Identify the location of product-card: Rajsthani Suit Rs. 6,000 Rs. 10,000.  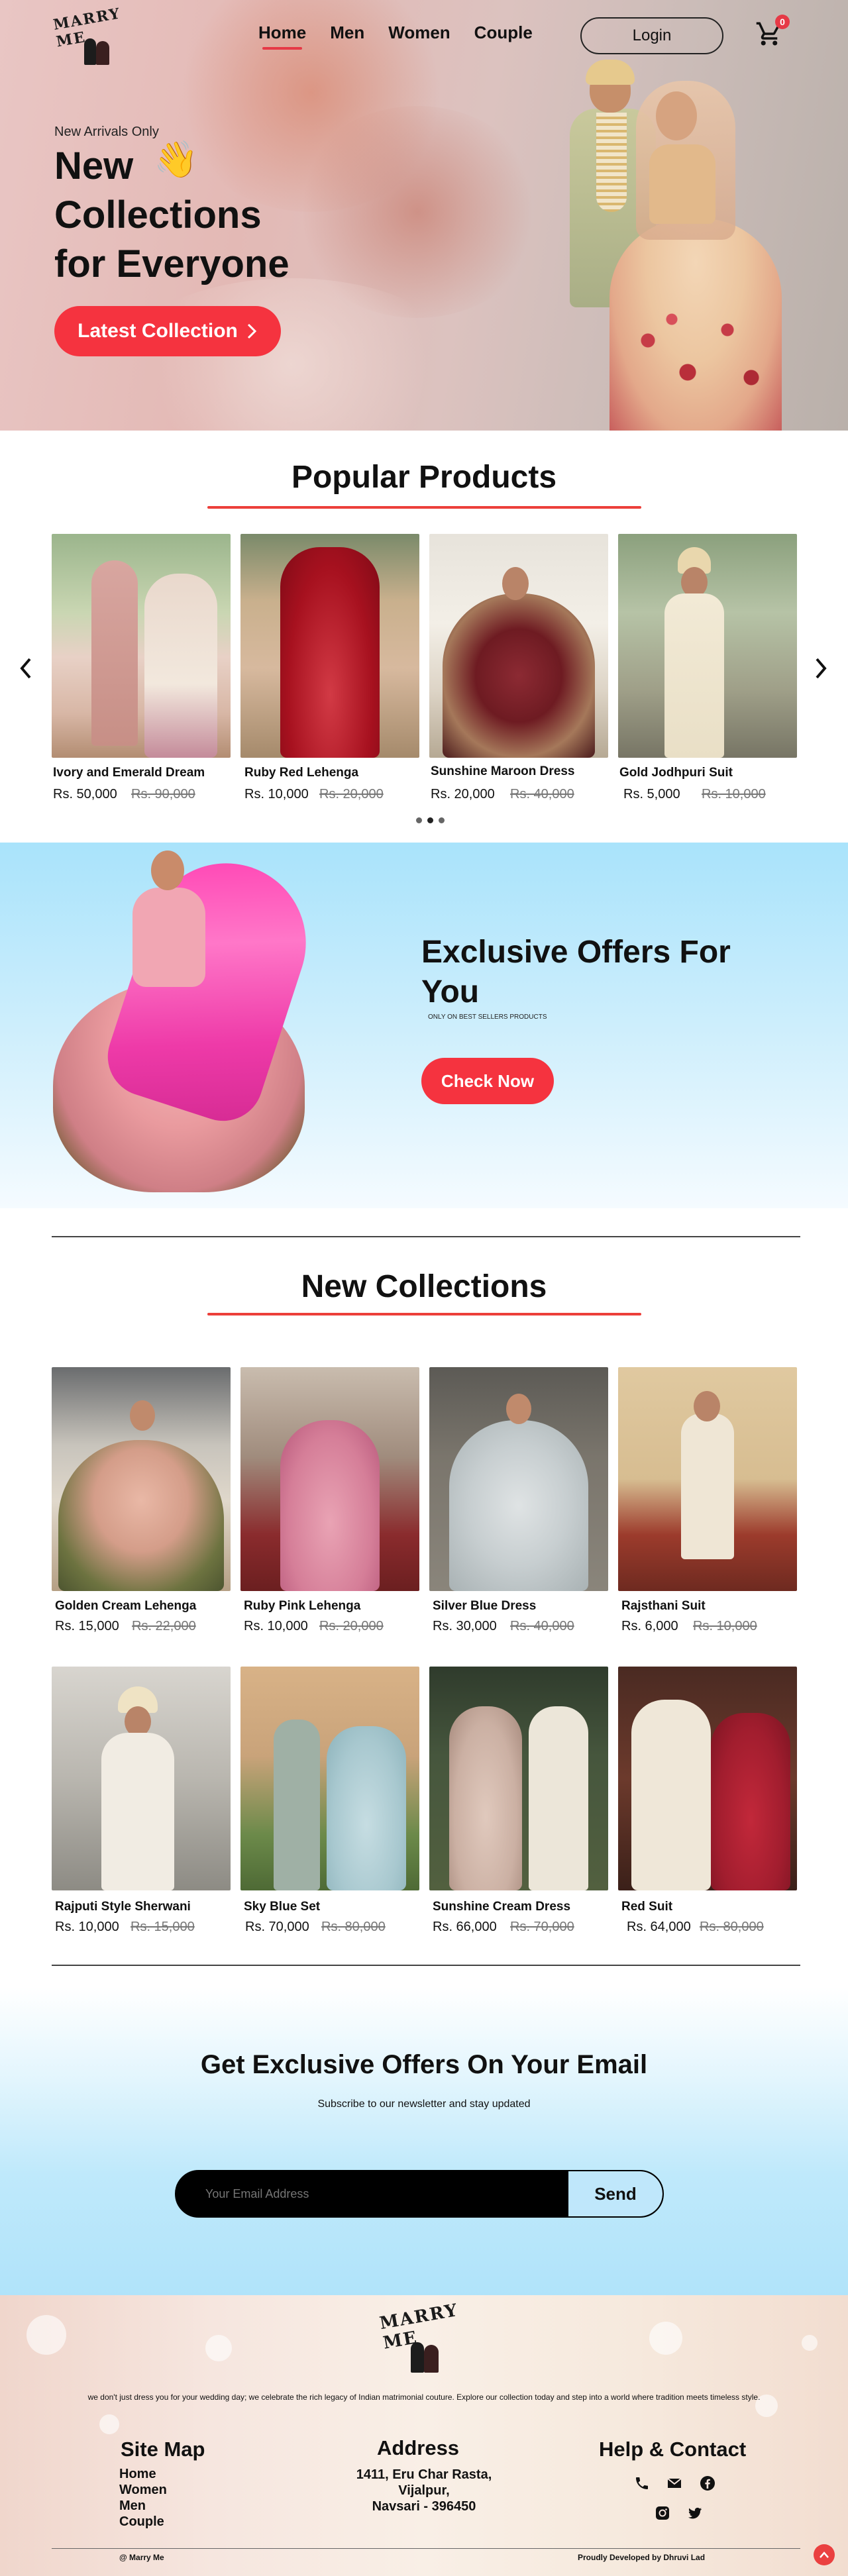
(707, 1500).